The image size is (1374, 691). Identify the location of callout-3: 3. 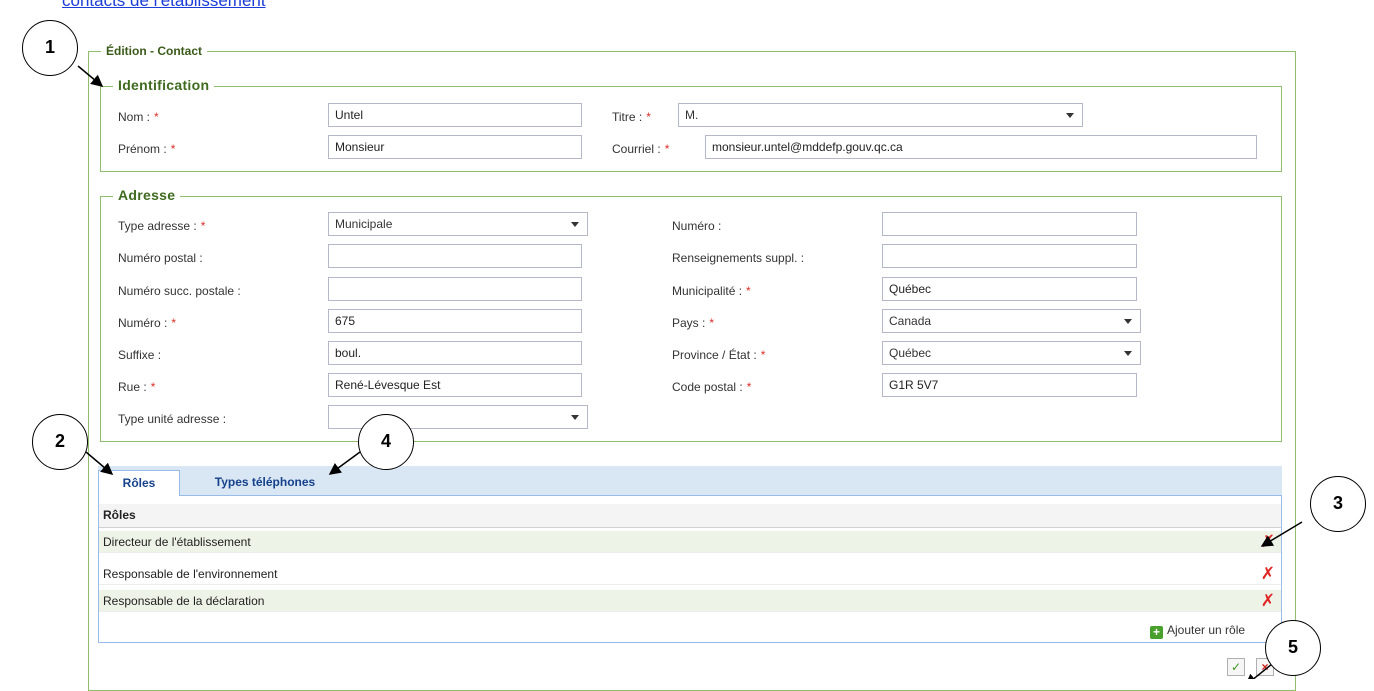
(1338, 504).